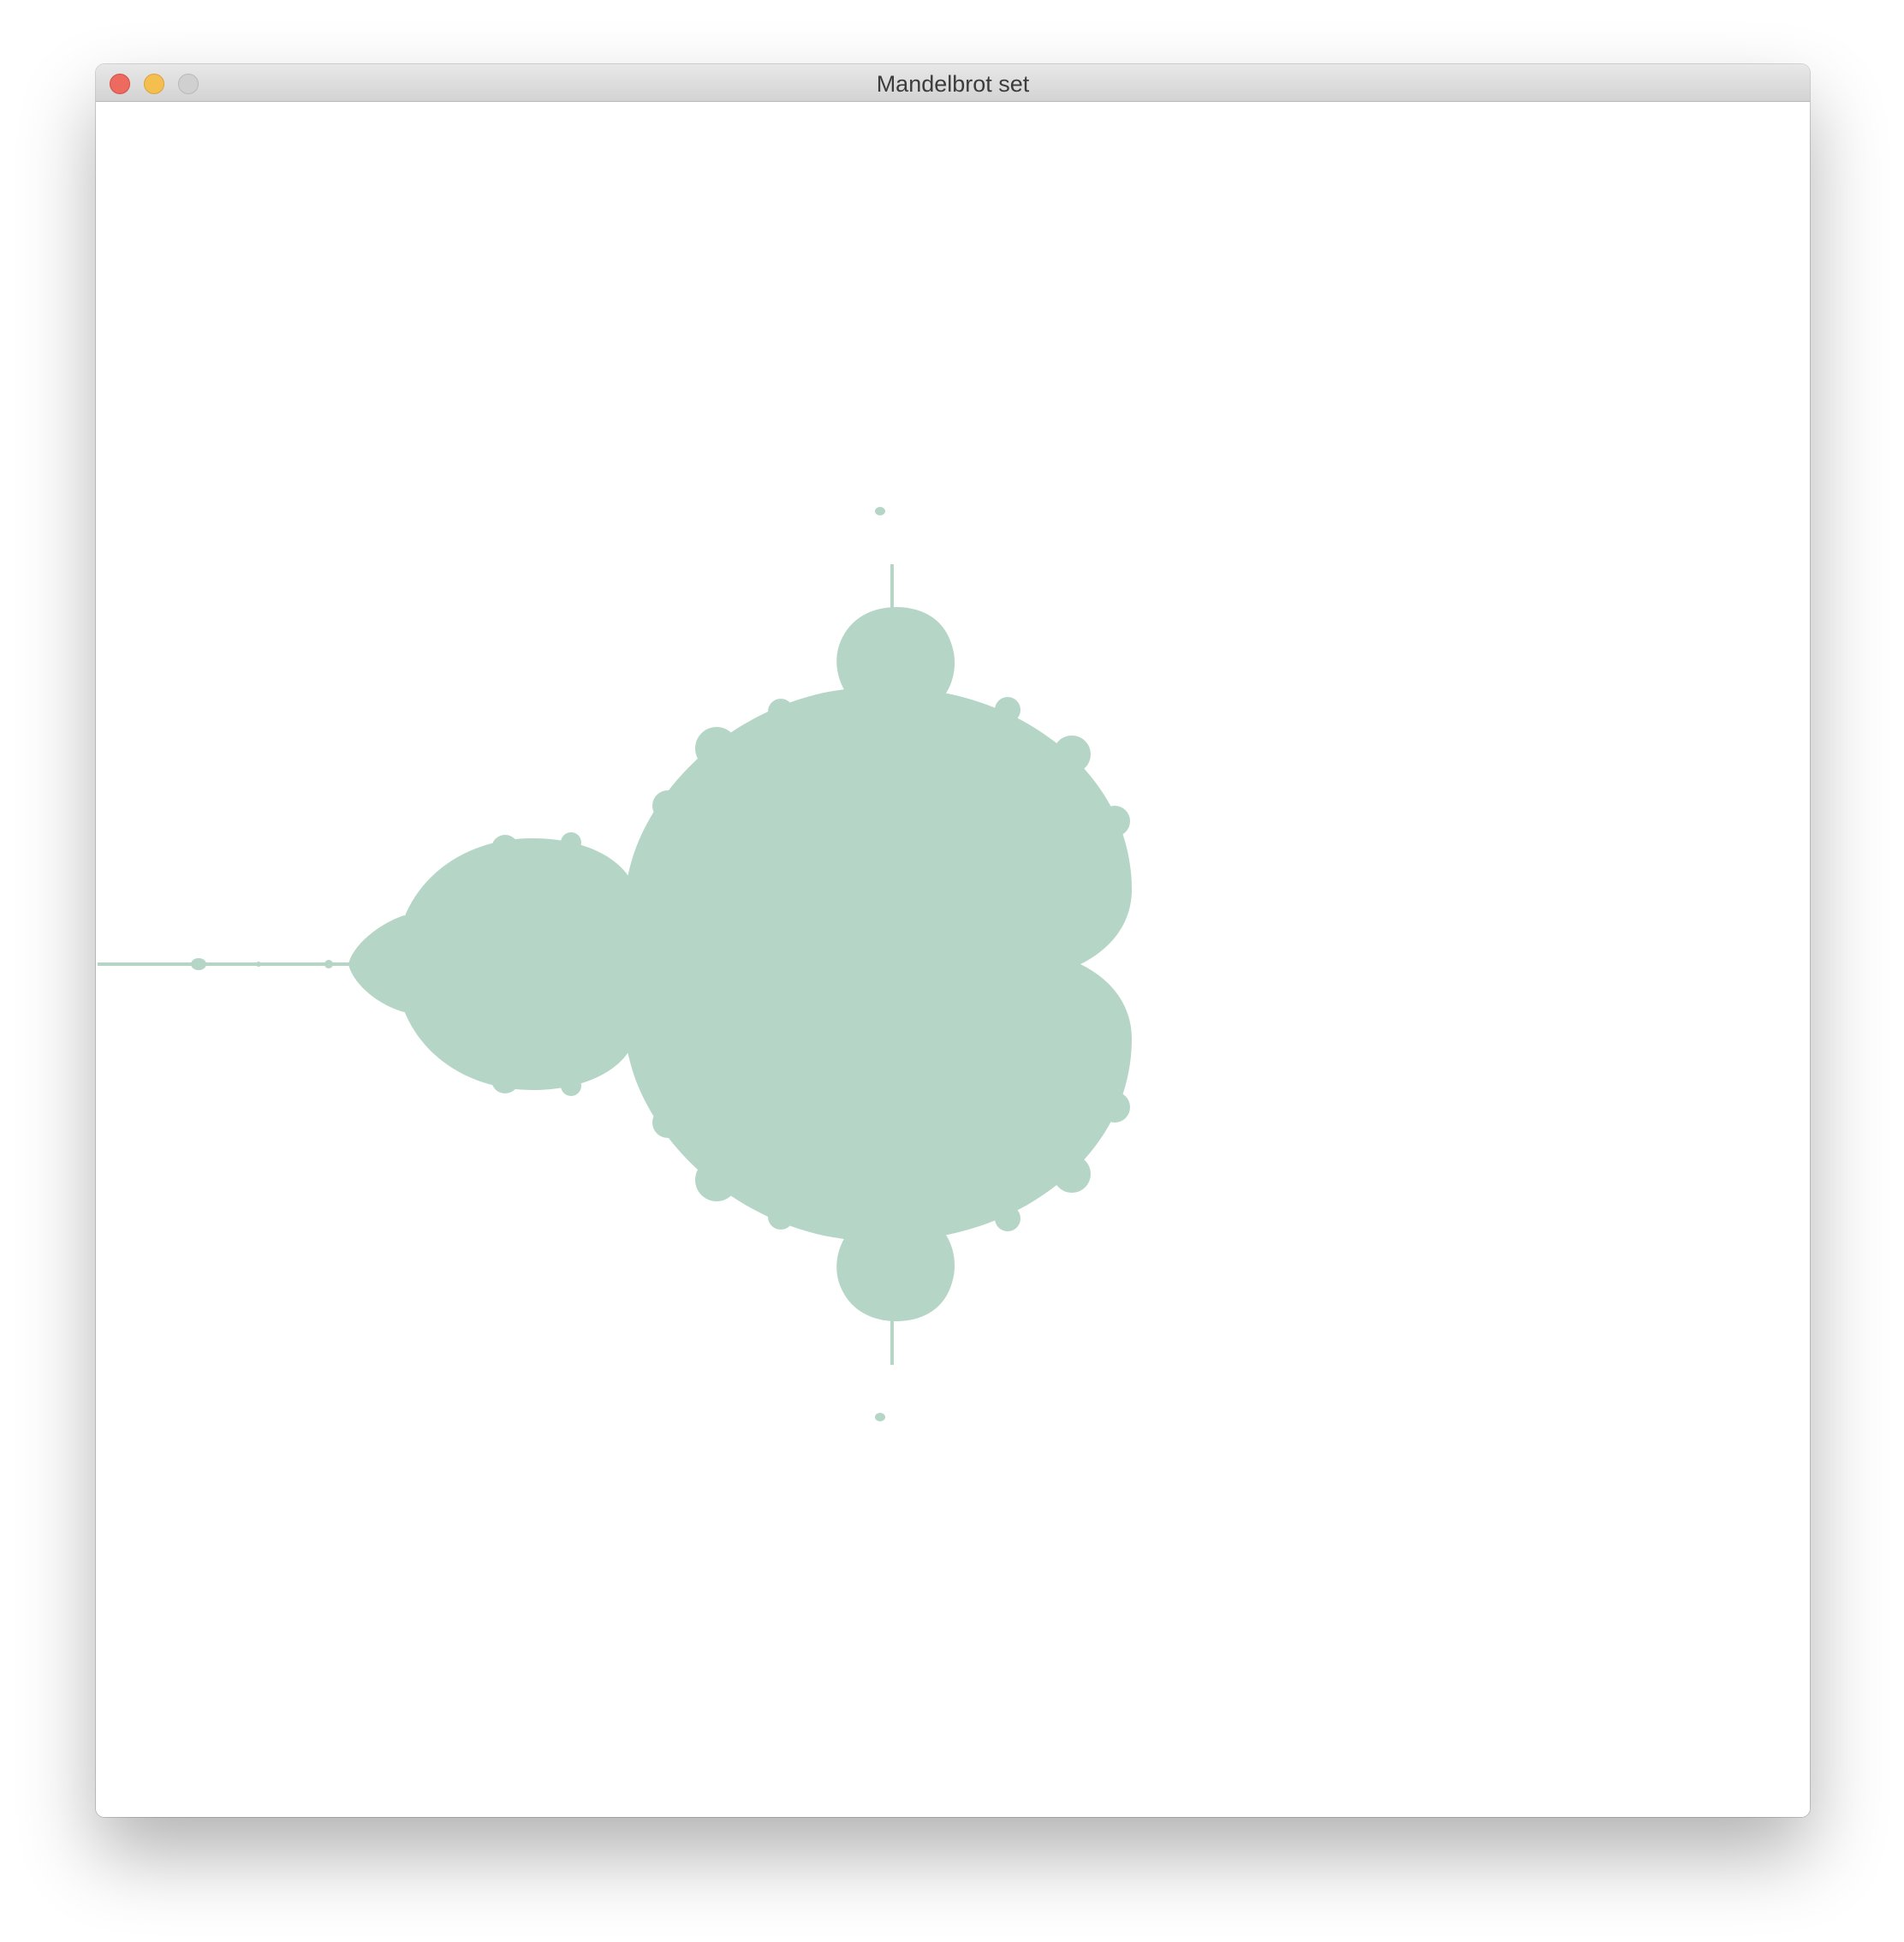 This screenshot has width=1904, height=1942. I want to click on antenna-bulb-tiny, so click(258, 964).